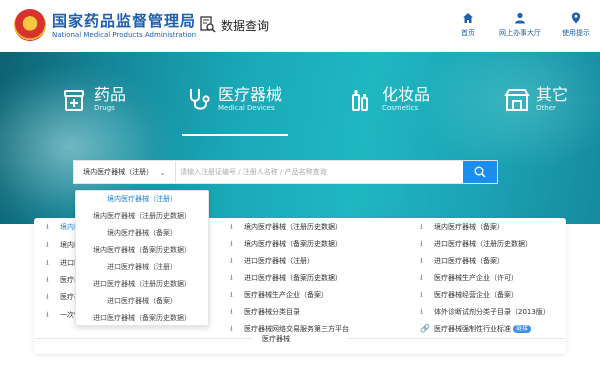 The width and height of the screenshot is (600, 376). Describe the element at coordinates (208, 24) in the screenshot. I see `document-search-icon` at that location.